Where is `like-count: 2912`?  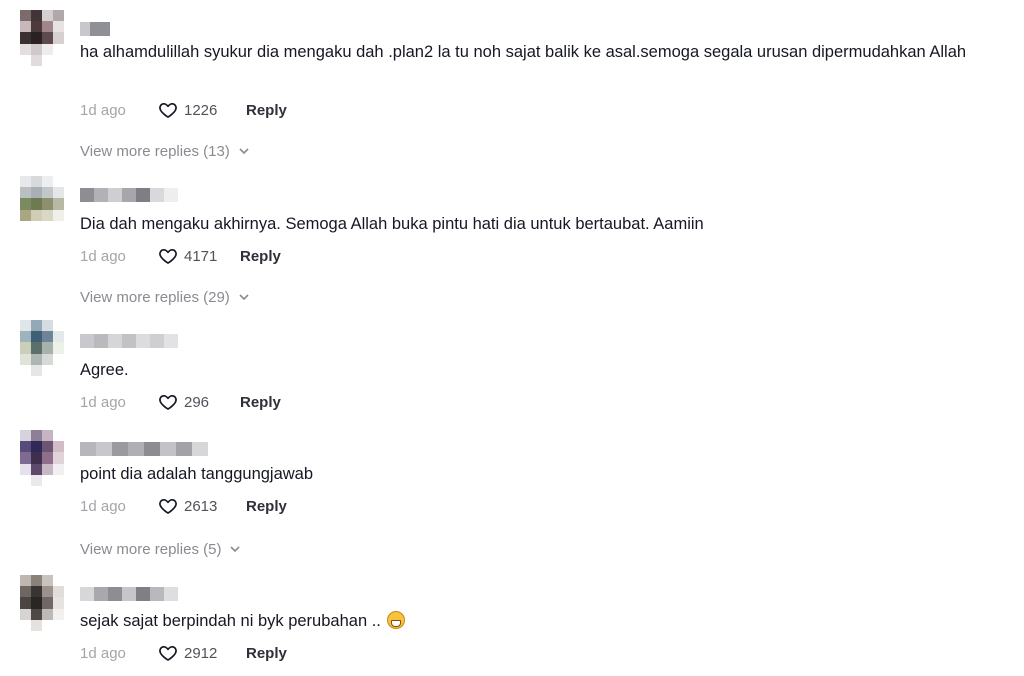 like-count: 2912 is located at coordinates (201, 653).